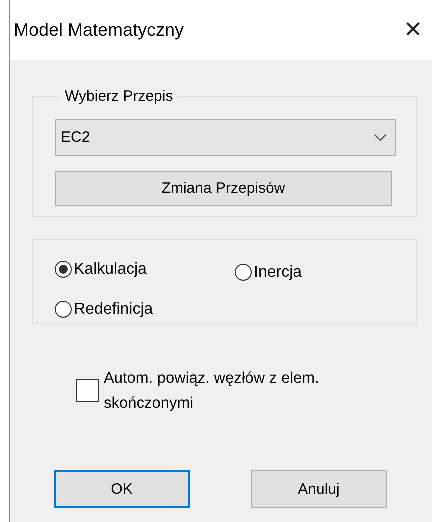  Describe the element at coordinates (223, 188) in the screenshot. I see `change-code-button: Zmiana Przepisów` at that location.